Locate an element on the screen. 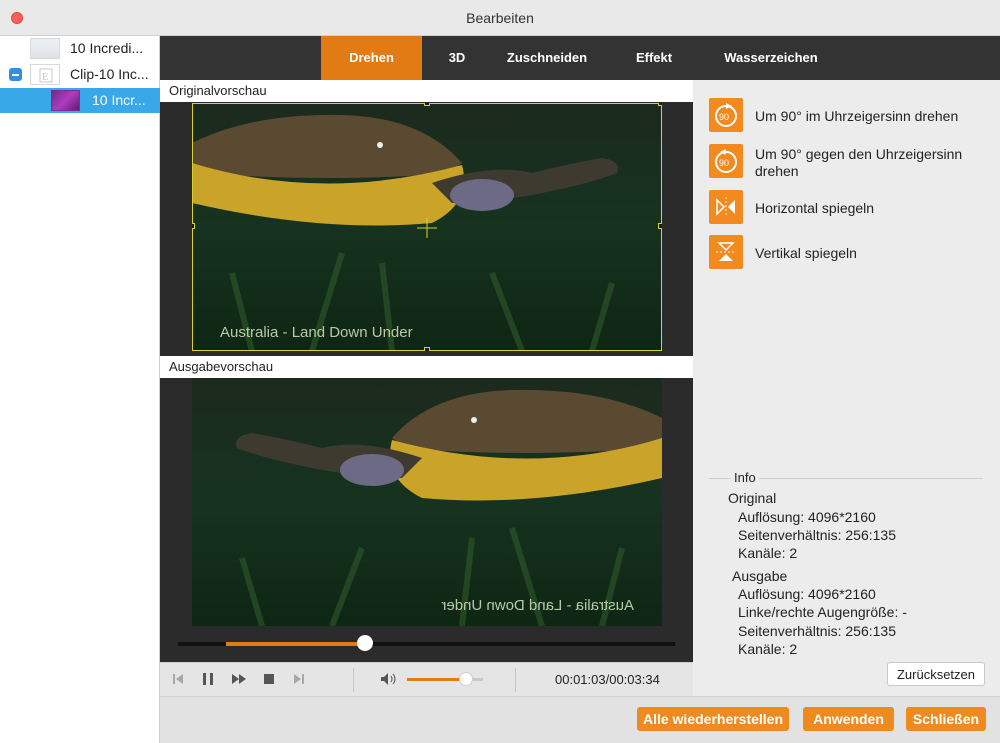 The width and height of the screenshot is (1000, 743). volume-level is located at coordinates (437, 679).